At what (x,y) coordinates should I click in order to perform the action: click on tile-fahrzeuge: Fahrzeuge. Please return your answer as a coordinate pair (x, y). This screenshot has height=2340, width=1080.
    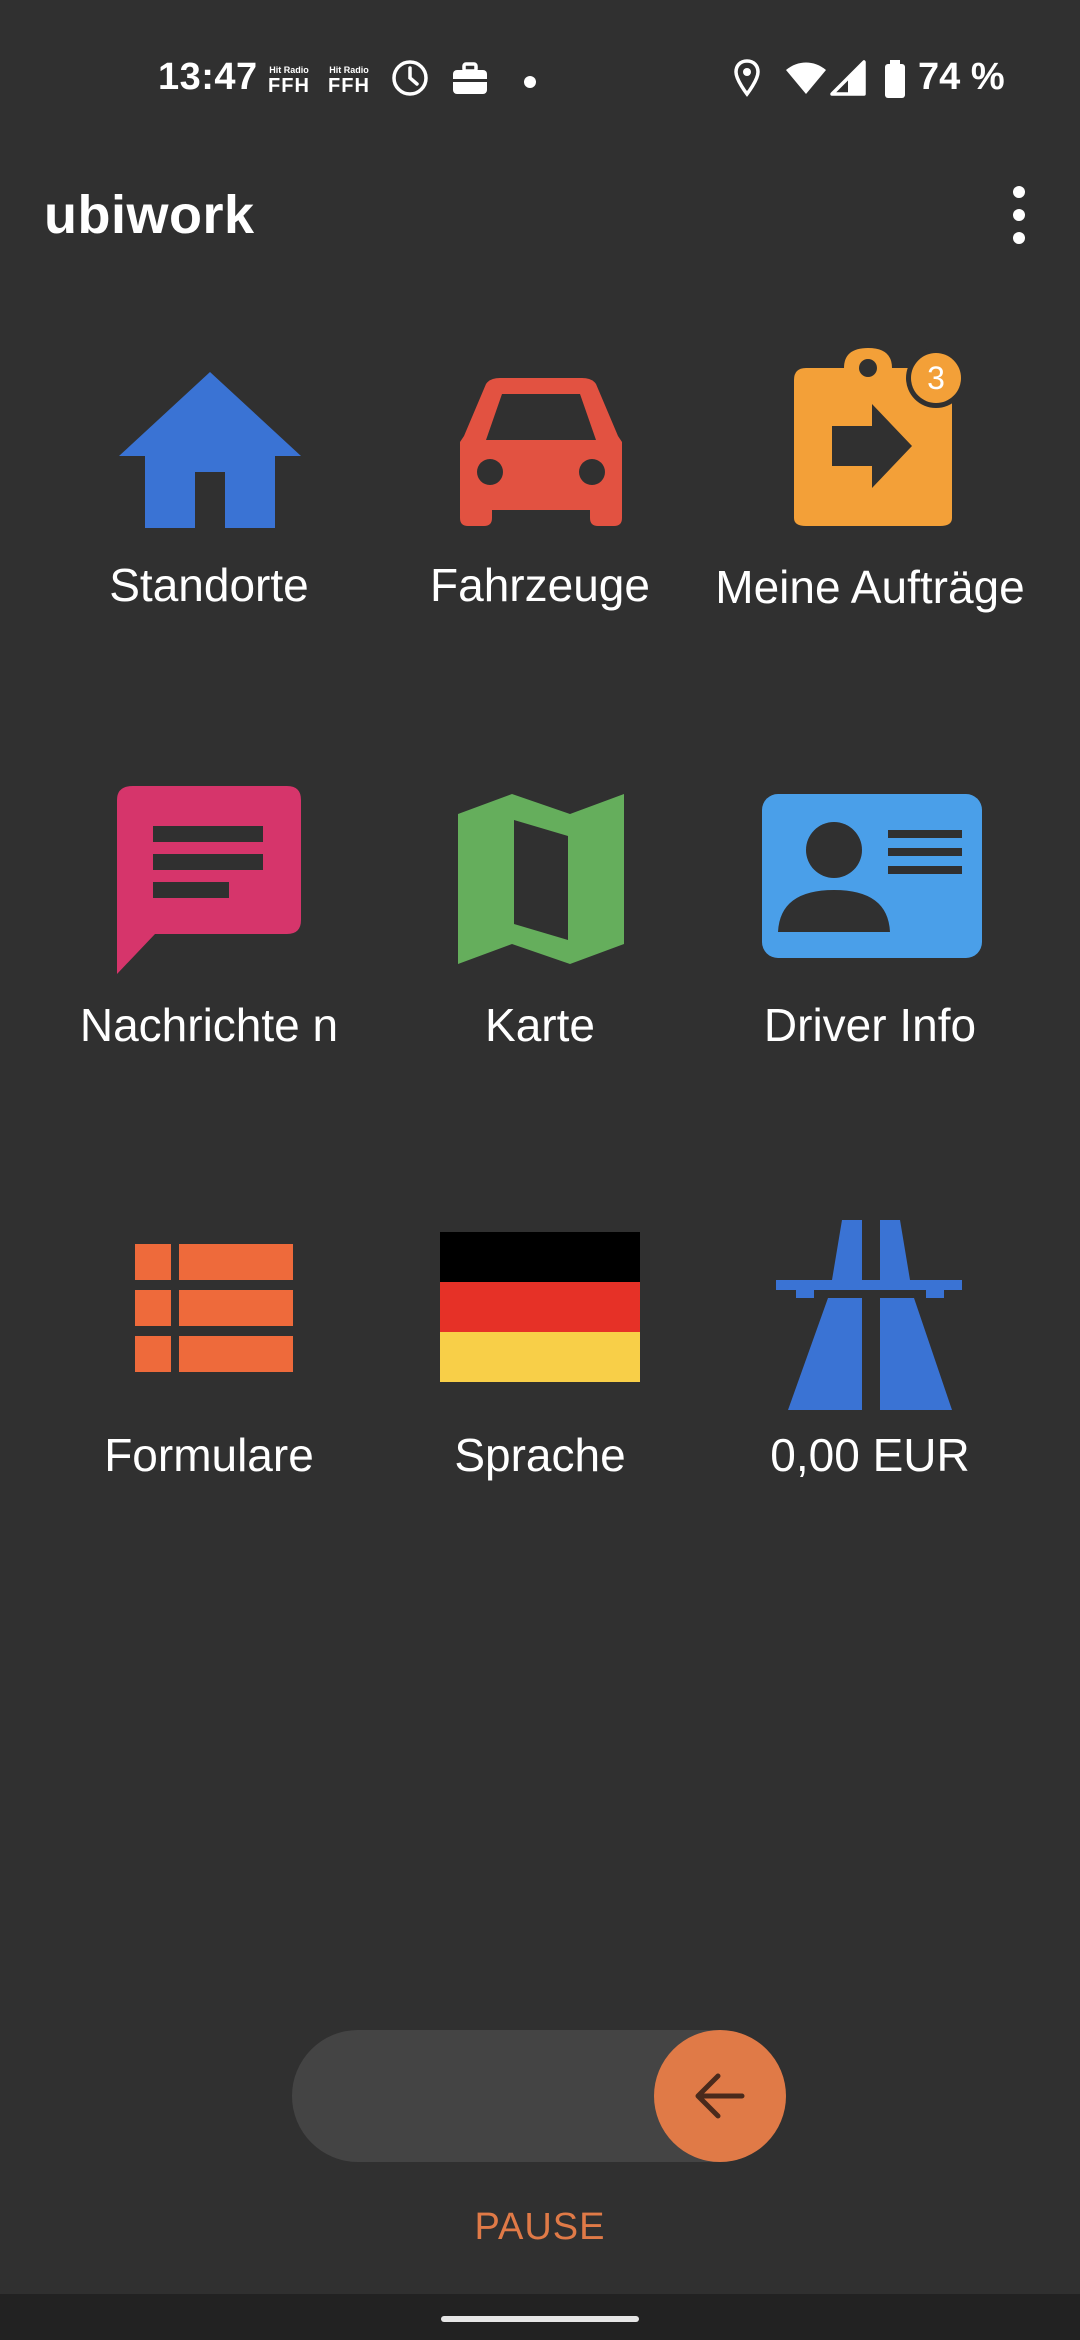
    Looking at the image, I should click on (540, 520).